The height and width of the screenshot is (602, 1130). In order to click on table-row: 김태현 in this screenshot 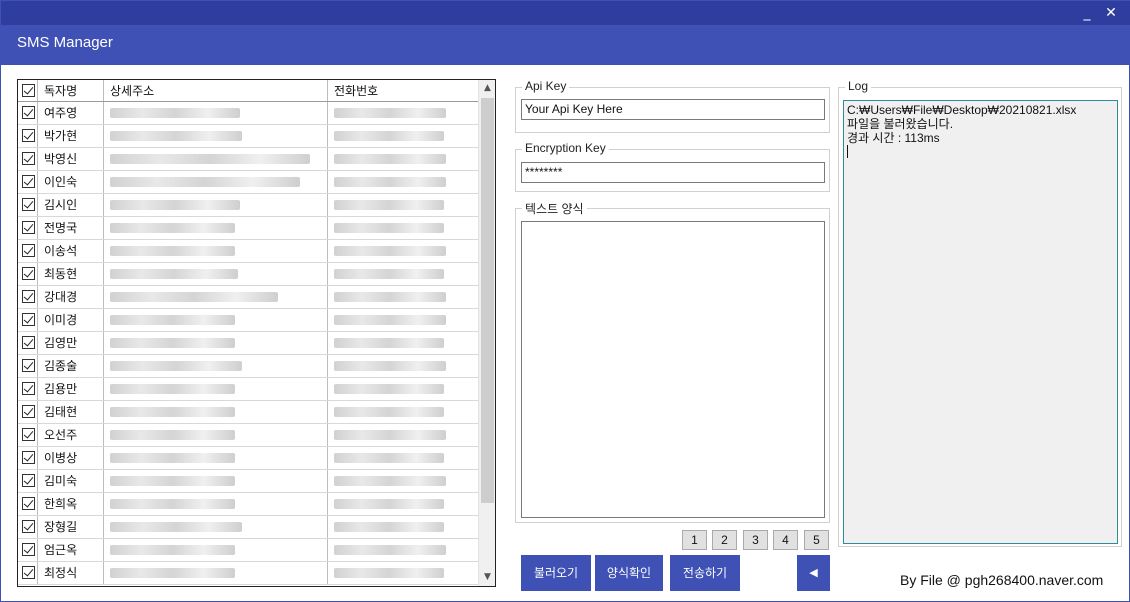, I will do `click(248, 412)`.